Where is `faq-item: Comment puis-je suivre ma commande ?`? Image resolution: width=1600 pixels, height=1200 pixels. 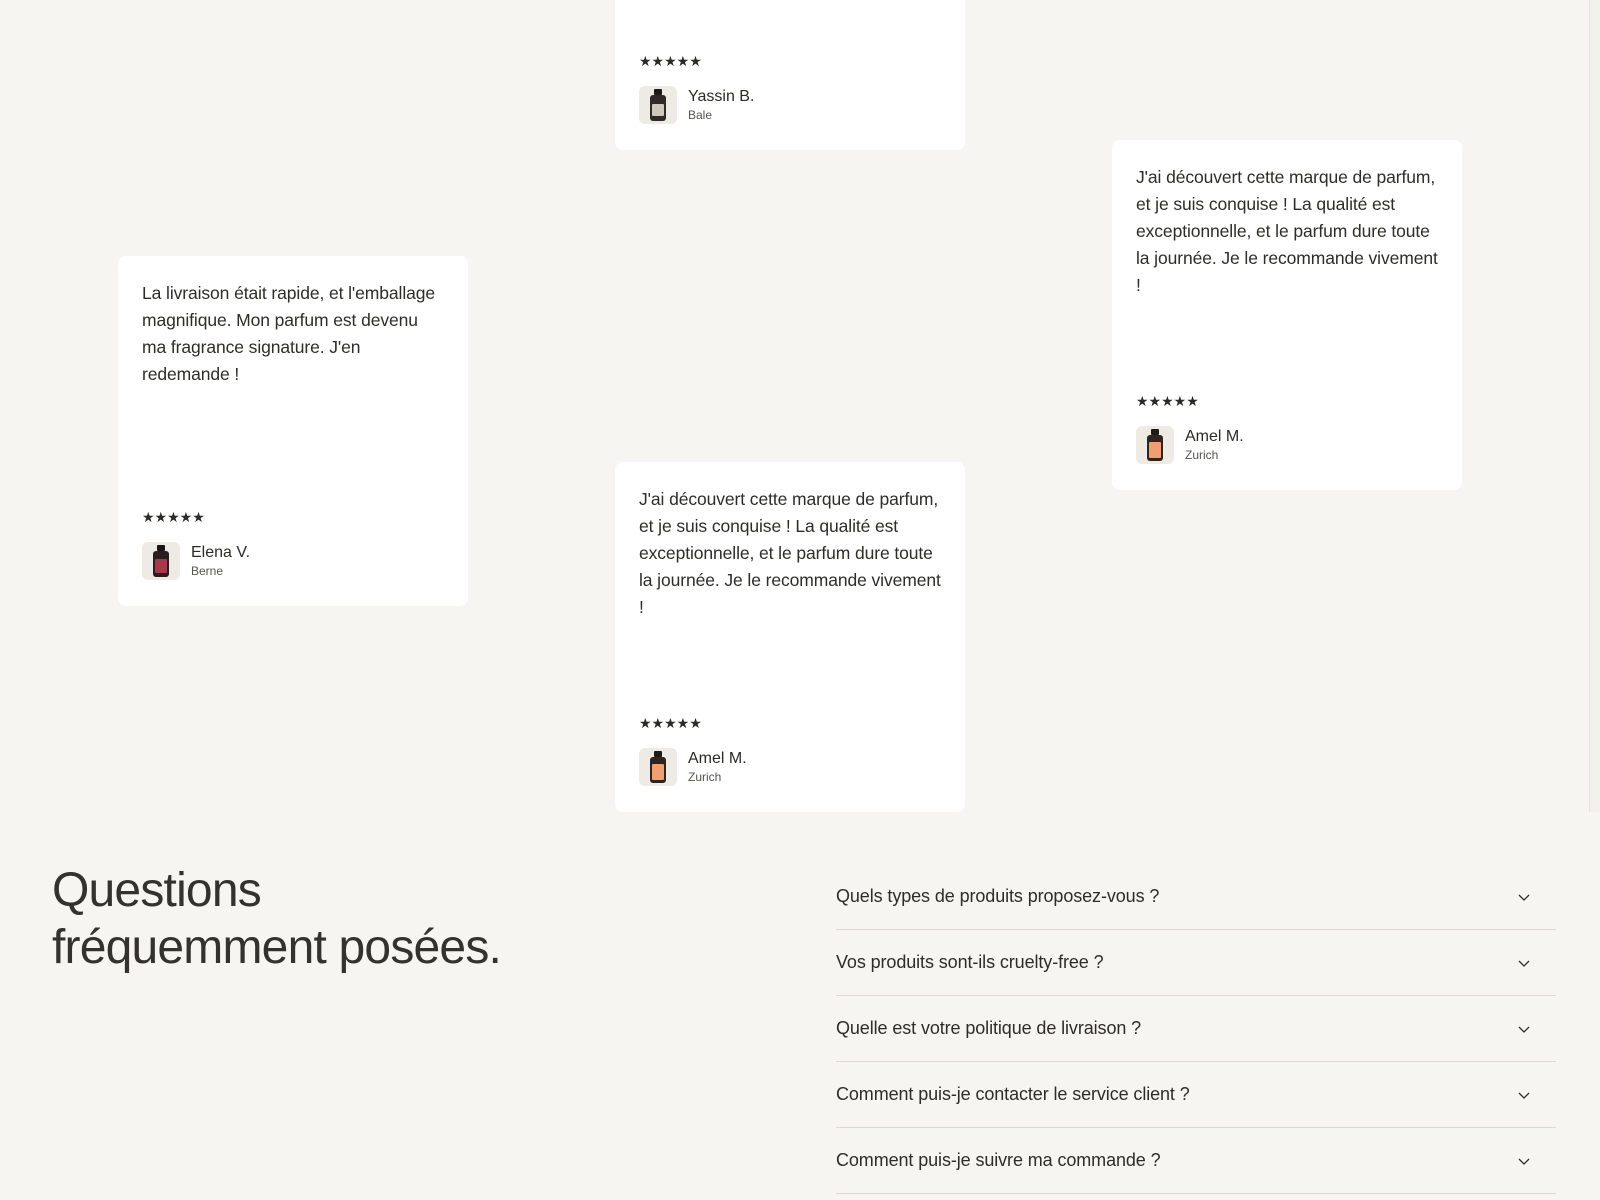 faq-item: Comment puis-je suivre ma commande ? is located at coordinates (1196, 1161).